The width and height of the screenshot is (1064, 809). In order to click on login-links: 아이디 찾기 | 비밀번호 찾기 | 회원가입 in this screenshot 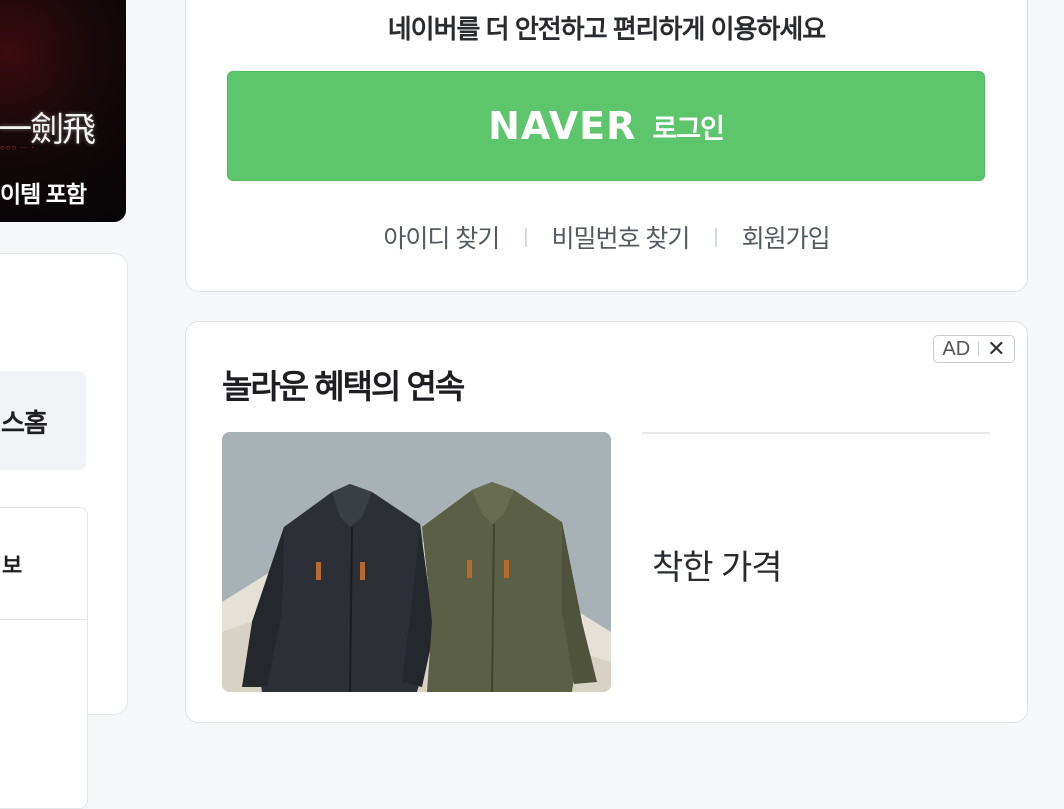, I will do `click(606, 237)`.